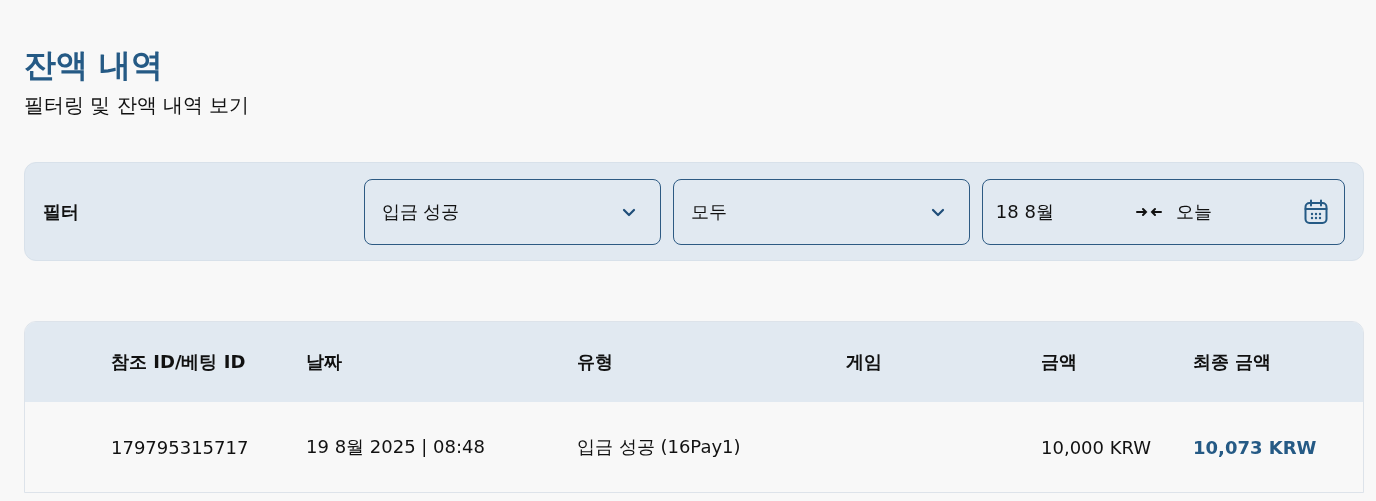 The image size is (1376, 501). What do you see at coordinates (179, 362) in the screenshot?
I see `column-header: 참조 ID/베팅 ID` at bounding box center [179, 362].